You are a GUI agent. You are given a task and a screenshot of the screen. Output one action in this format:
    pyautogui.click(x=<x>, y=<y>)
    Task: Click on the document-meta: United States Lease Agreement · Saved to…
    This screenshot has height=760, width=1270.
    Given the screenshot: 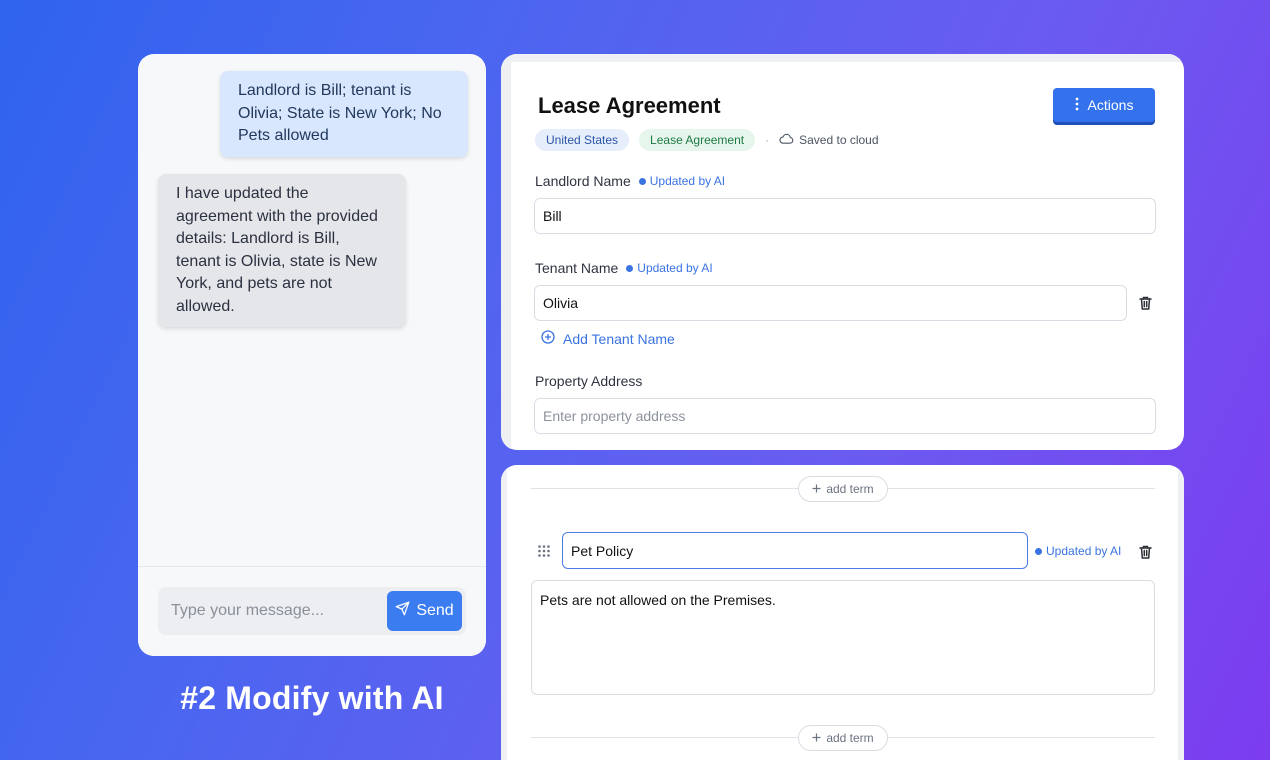 What is the action you would take?
    pyautogui.click(x=707, y=140)
    